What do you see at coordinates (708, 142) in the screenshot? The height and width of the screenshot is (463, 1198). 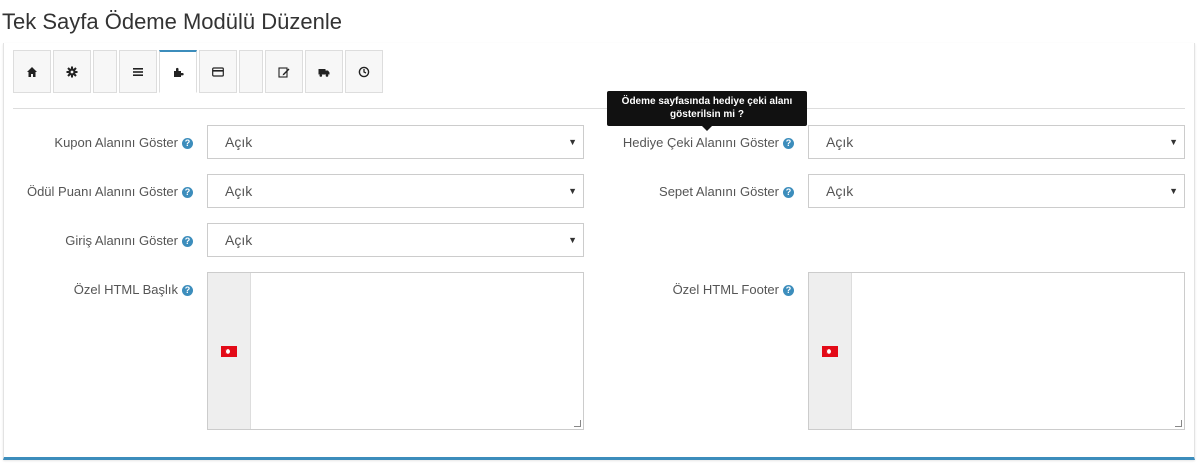 I see `gift-field-label: Hediye Çeki Alanını Göster?` at bounding box center [708, 142].